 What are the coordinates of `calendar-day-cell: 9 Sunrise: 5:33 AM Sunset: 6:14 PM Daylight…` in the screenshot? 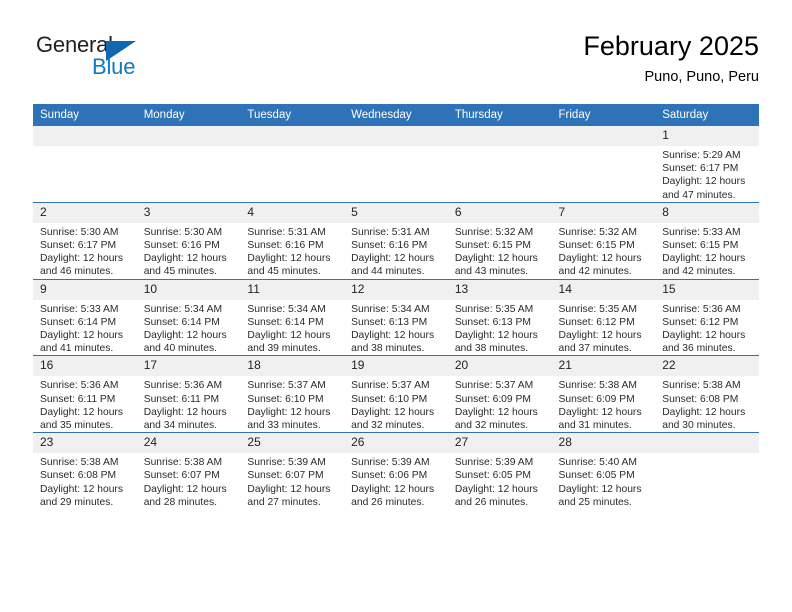 It's located at (85, 317).